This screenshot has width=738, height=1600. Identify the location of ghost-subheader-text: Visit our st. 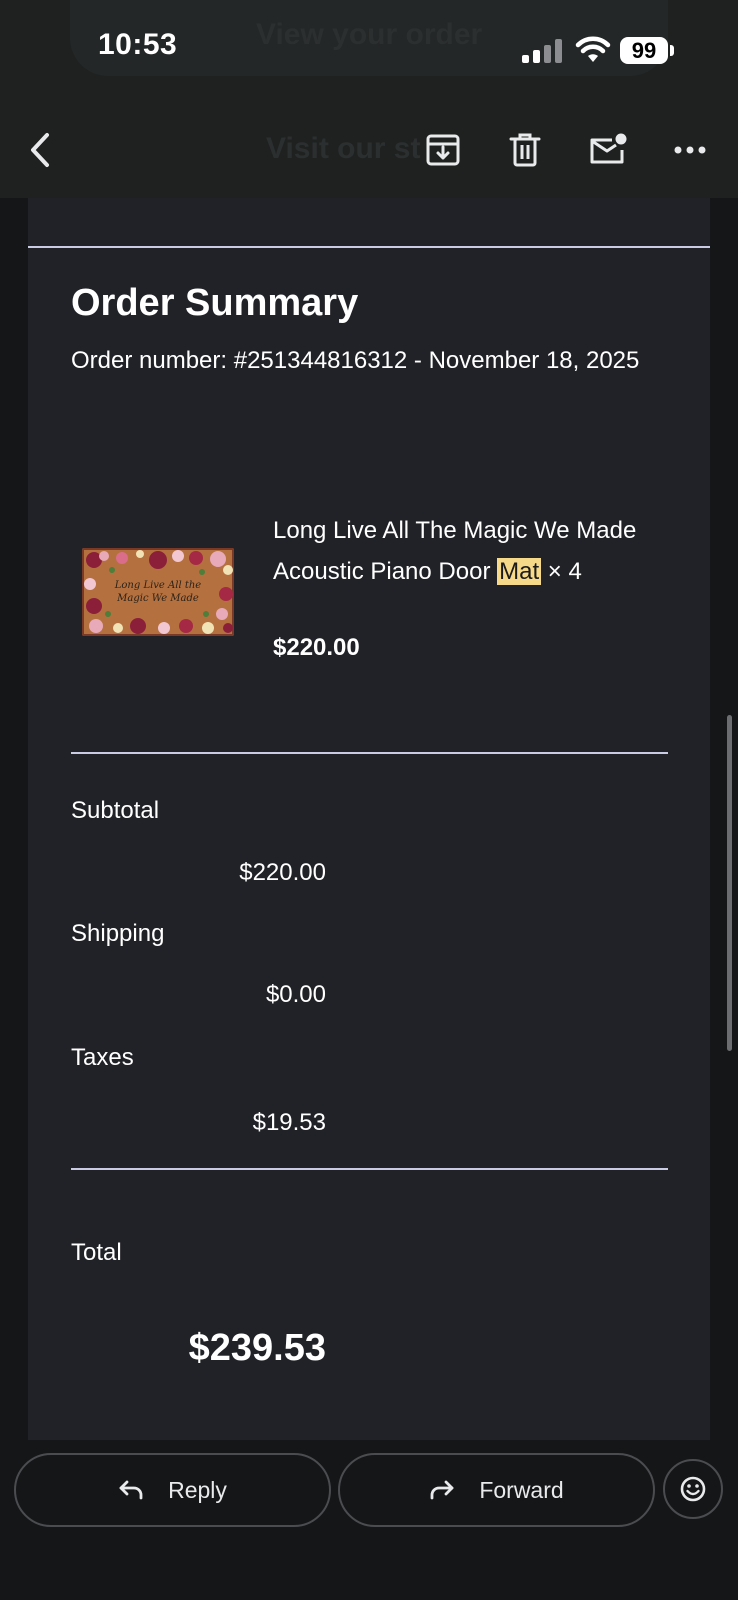
(343, 148).